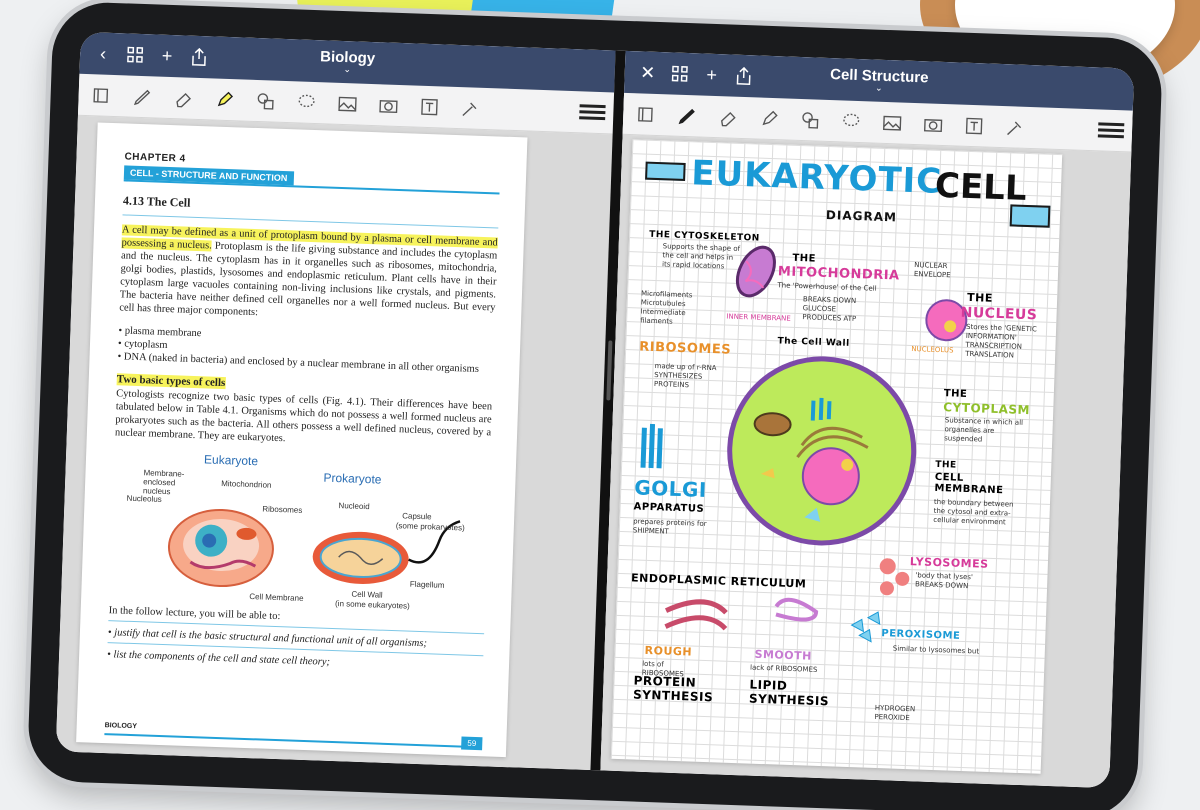 The height and width of the screenshot is (810, 1200). I want to click on figure-title-eukaryote: Eukaryote, so click(231, 460).